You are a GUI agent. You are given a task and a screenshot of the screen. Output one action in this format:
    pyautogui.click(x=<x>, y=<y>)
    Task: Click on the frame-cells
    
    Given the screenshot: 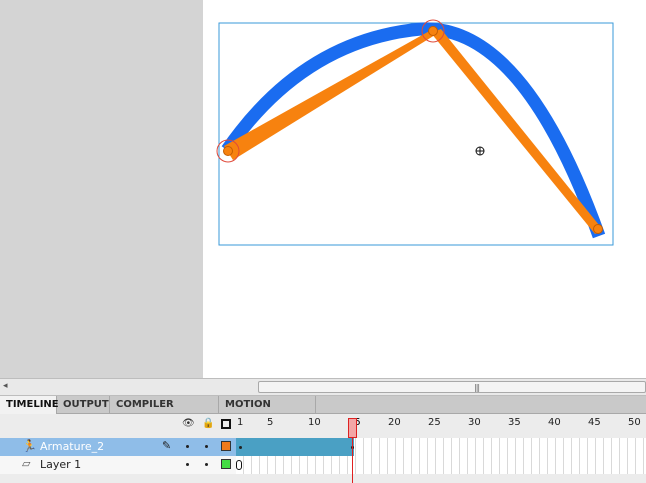 What is the action you would take?
    pyautogui.click(x=441, y=465)
    